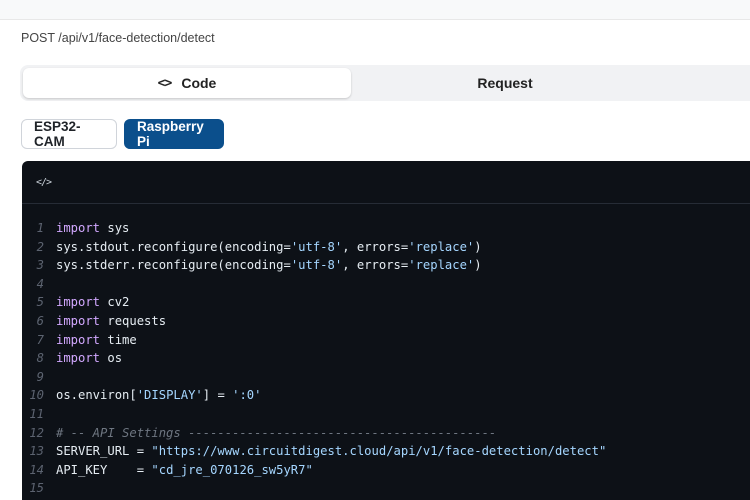 The height and width of the screenshot is (500, 750). Describe the element at coordinates (217, 395) in the screenshot. I see `code-token: ] =` at that location.